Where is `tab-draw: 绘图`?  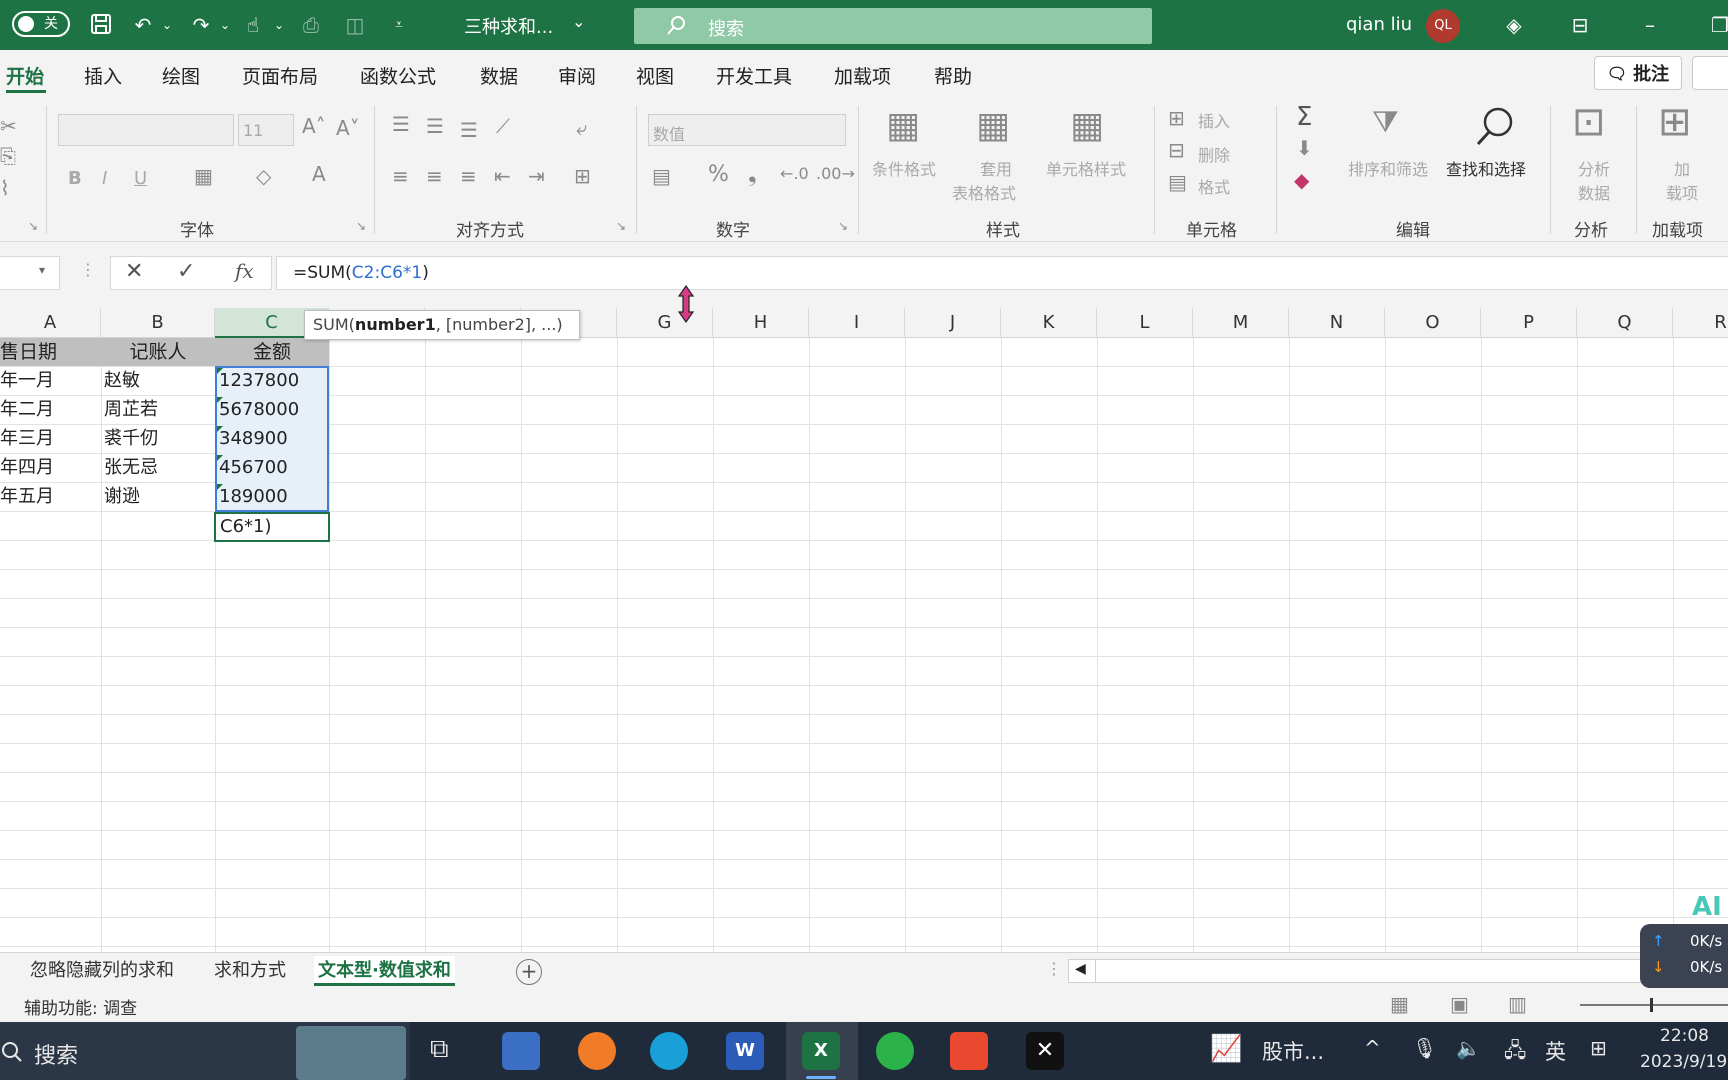 tab-draw: 绘图 is located at coordinates (181, 75).